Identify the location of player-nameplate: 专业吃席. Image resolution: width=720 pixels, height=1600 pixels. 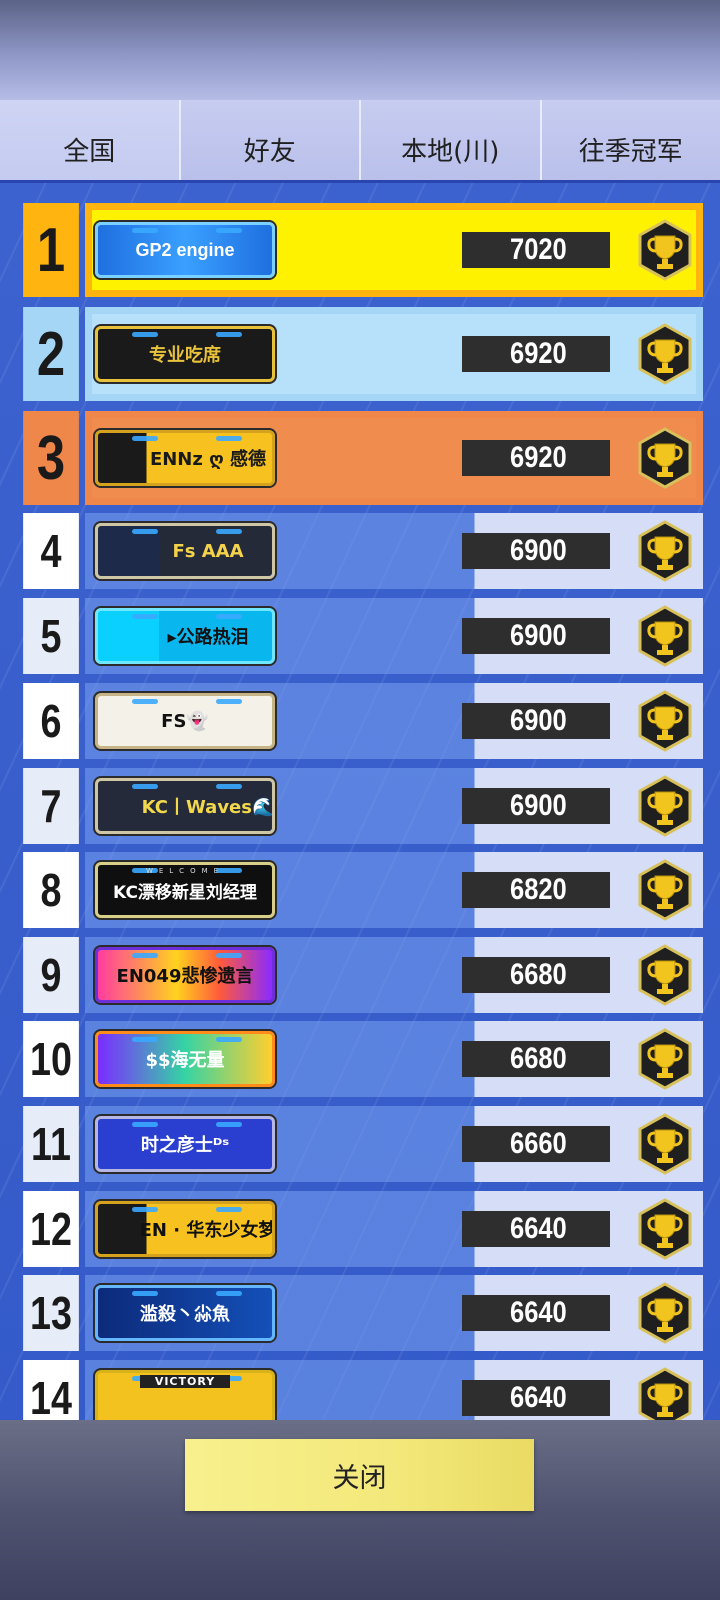
(185, 354).